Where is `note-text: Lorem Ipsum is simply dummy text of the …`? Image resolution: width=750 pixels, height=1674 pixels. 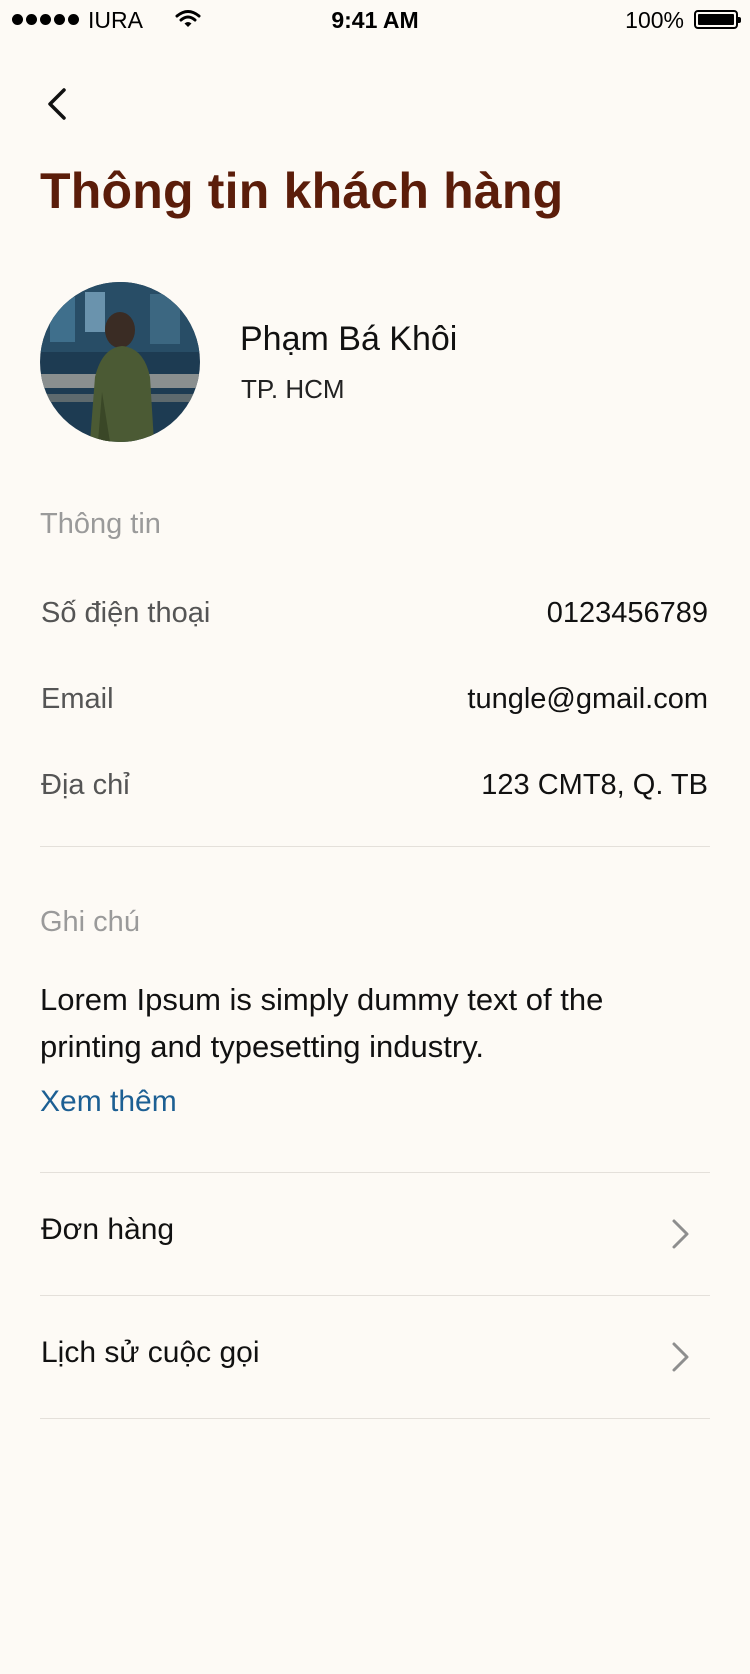
note-text: Lorem Ipsum is simply dummy text of the … is located at coordinates (322, 1023).